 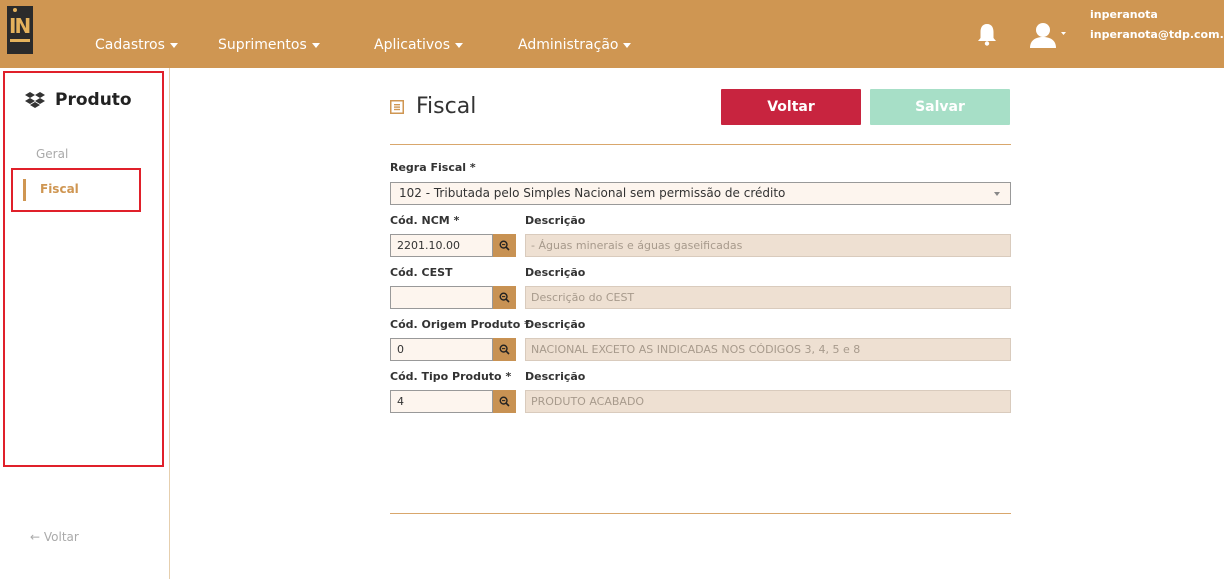 I want to click on sidebar-item-fiscal-label: Fiscal, so click(x=59, y=189).